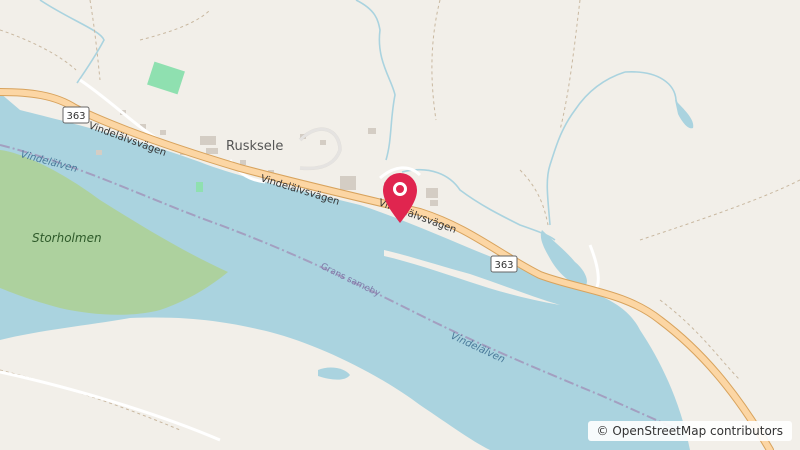  I want to click on park-north, so click(166, 78).